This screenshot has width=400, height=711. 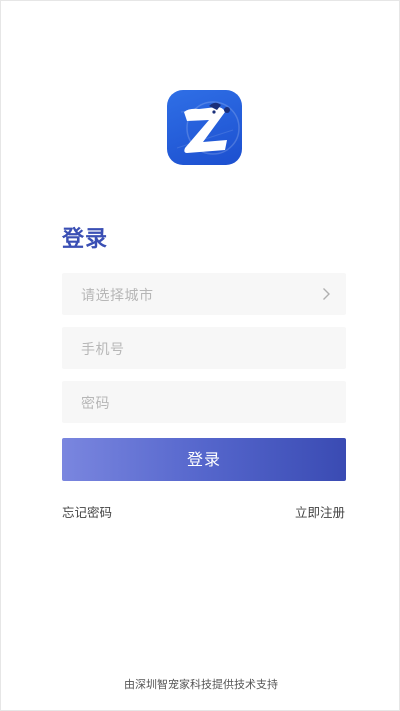 What do you see at coordinates (103, 350) in the screenshot?
I see `phone-field-placeholder: 手机号` at bounding box center [103, 350].